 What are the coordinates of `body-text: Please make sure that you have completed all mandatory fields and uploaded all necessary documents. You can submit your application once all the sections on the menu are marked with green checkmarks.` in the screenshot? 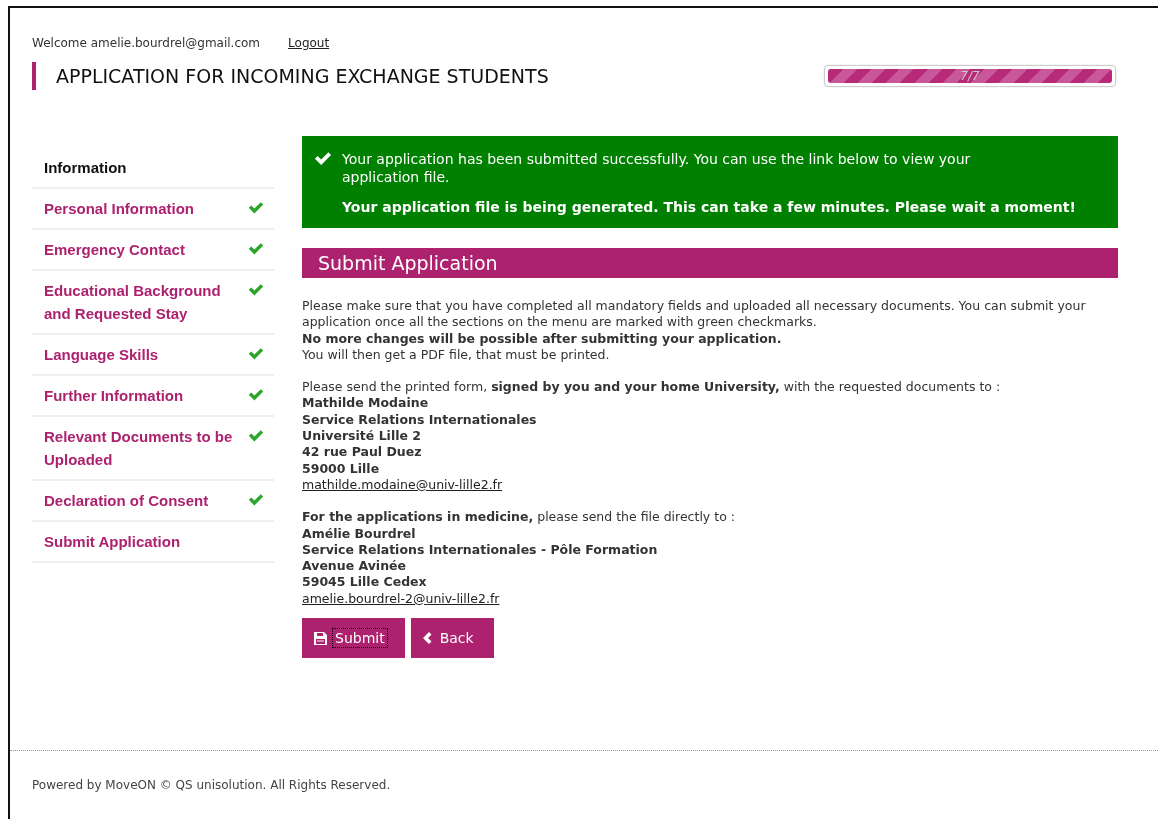 It's located at (694, 314).